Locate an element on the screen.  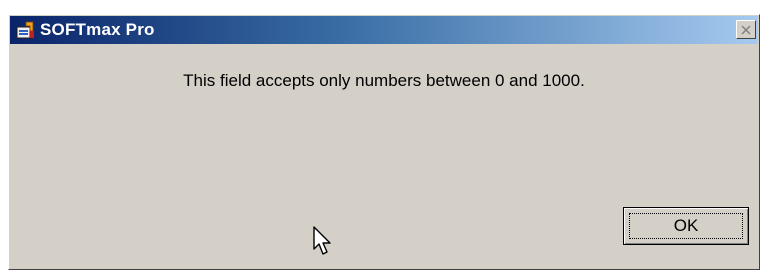
ok-button: OK is located at coordinates (686, 226).